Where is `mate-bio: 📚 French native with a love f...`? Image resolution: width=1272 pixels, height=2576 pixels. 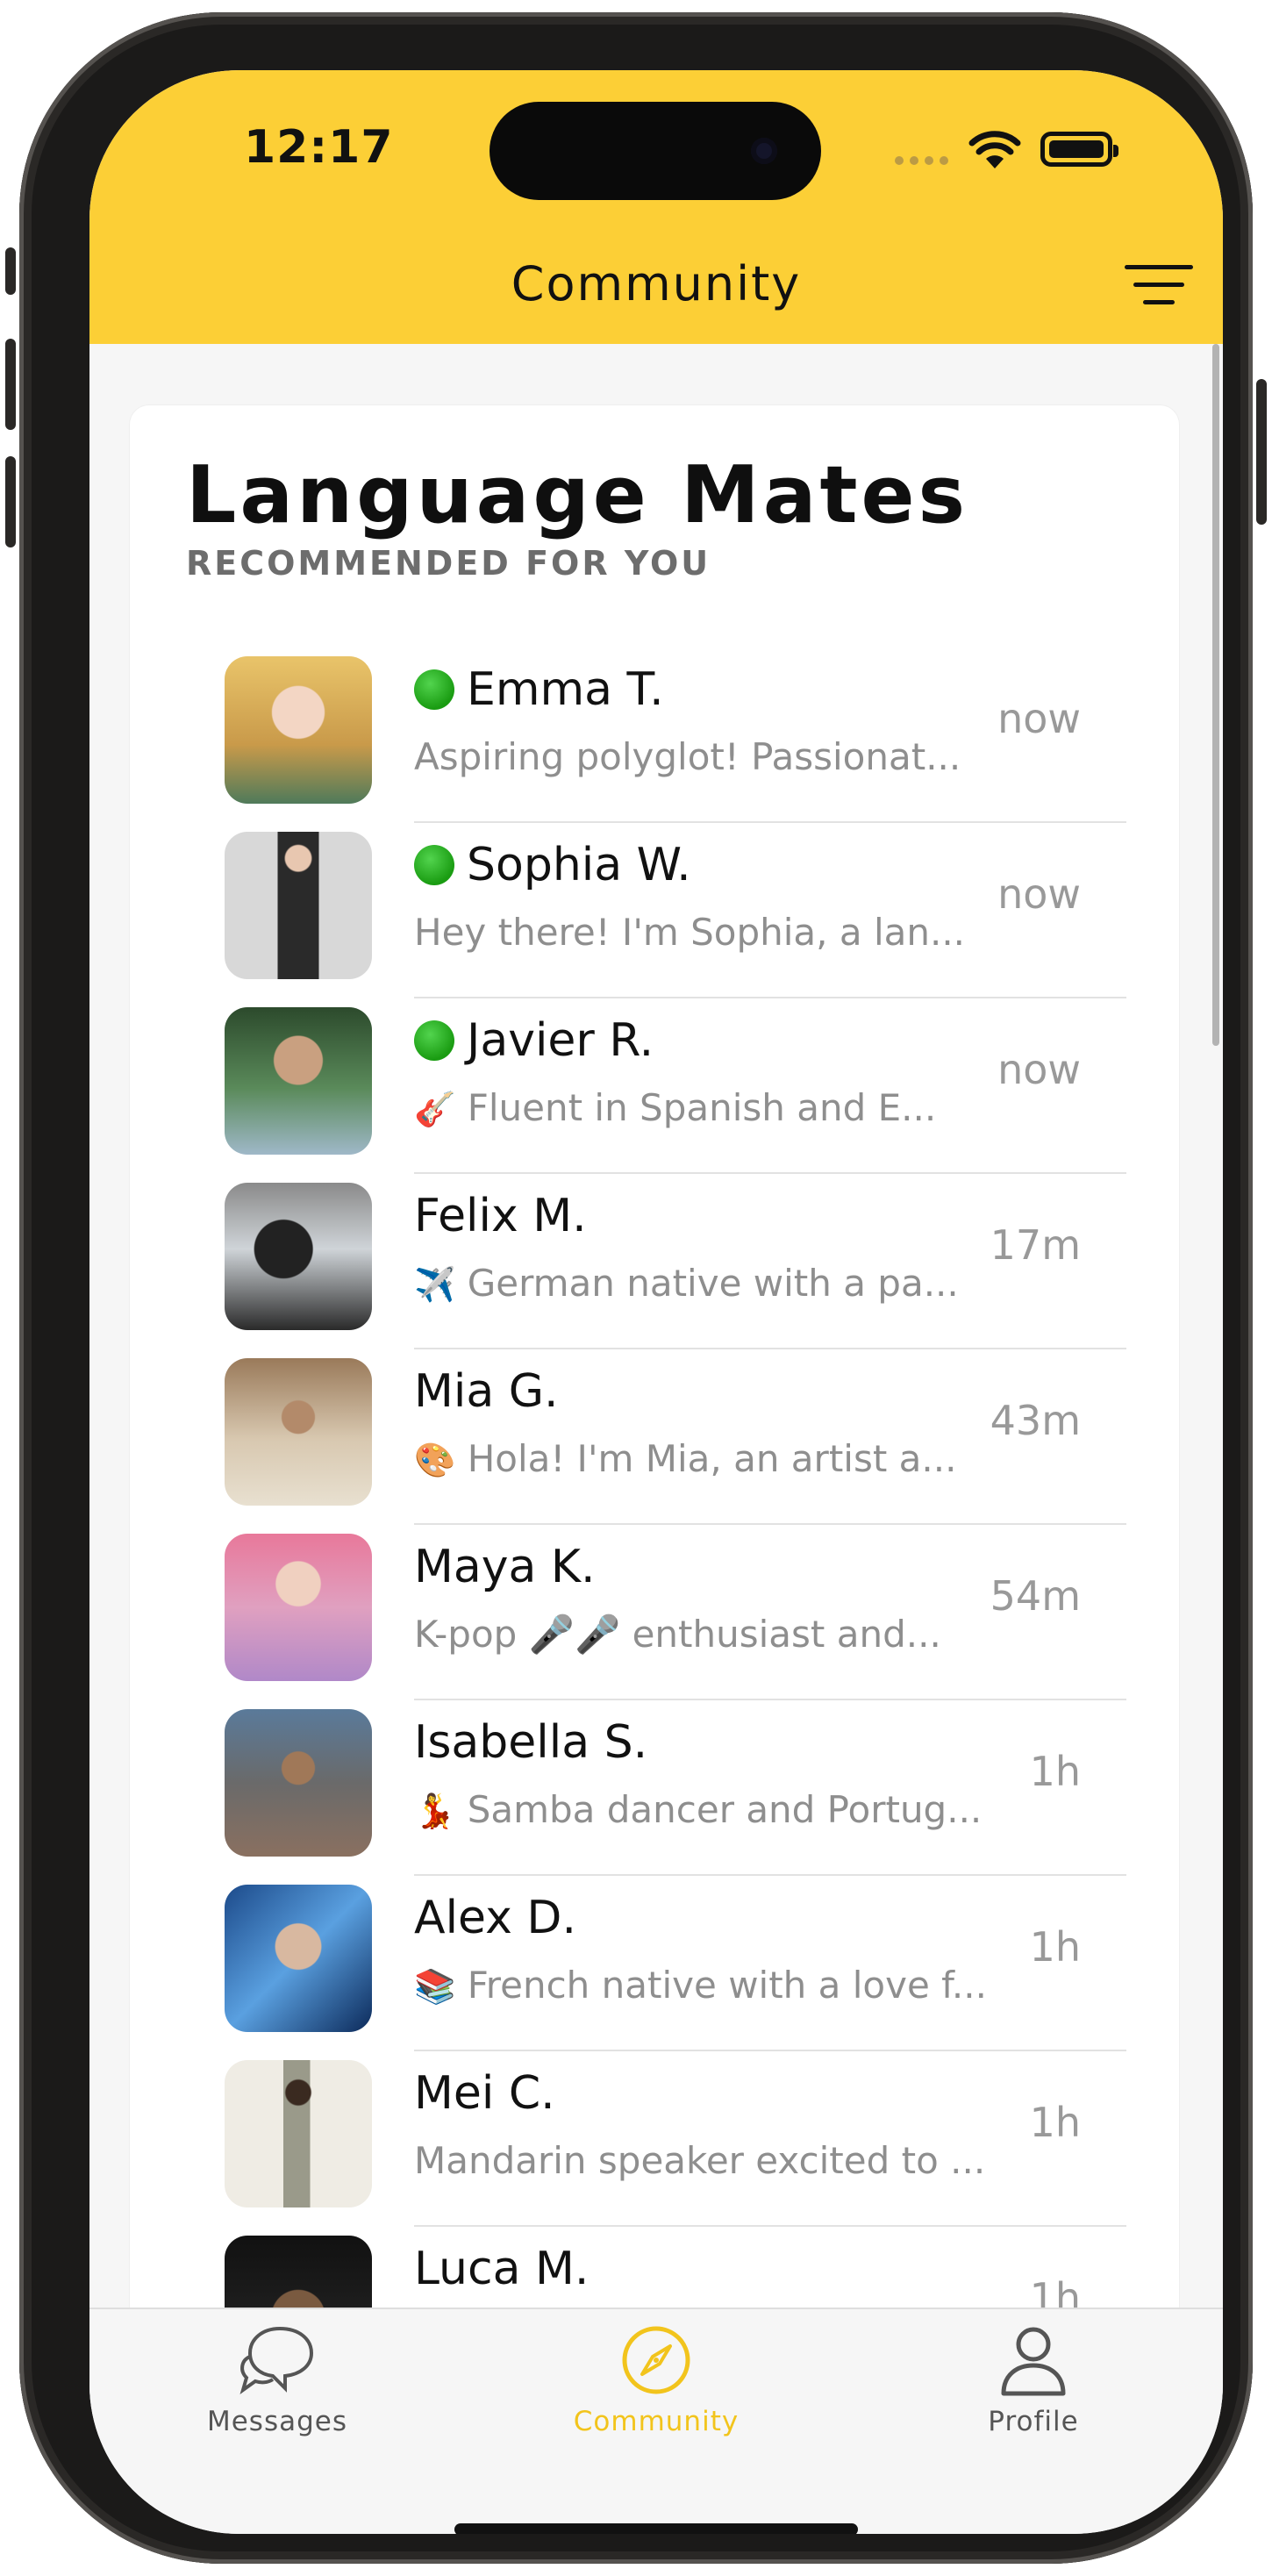 mate-bio: 📚 French native with a love f... is located at coordinates (703, 1985).